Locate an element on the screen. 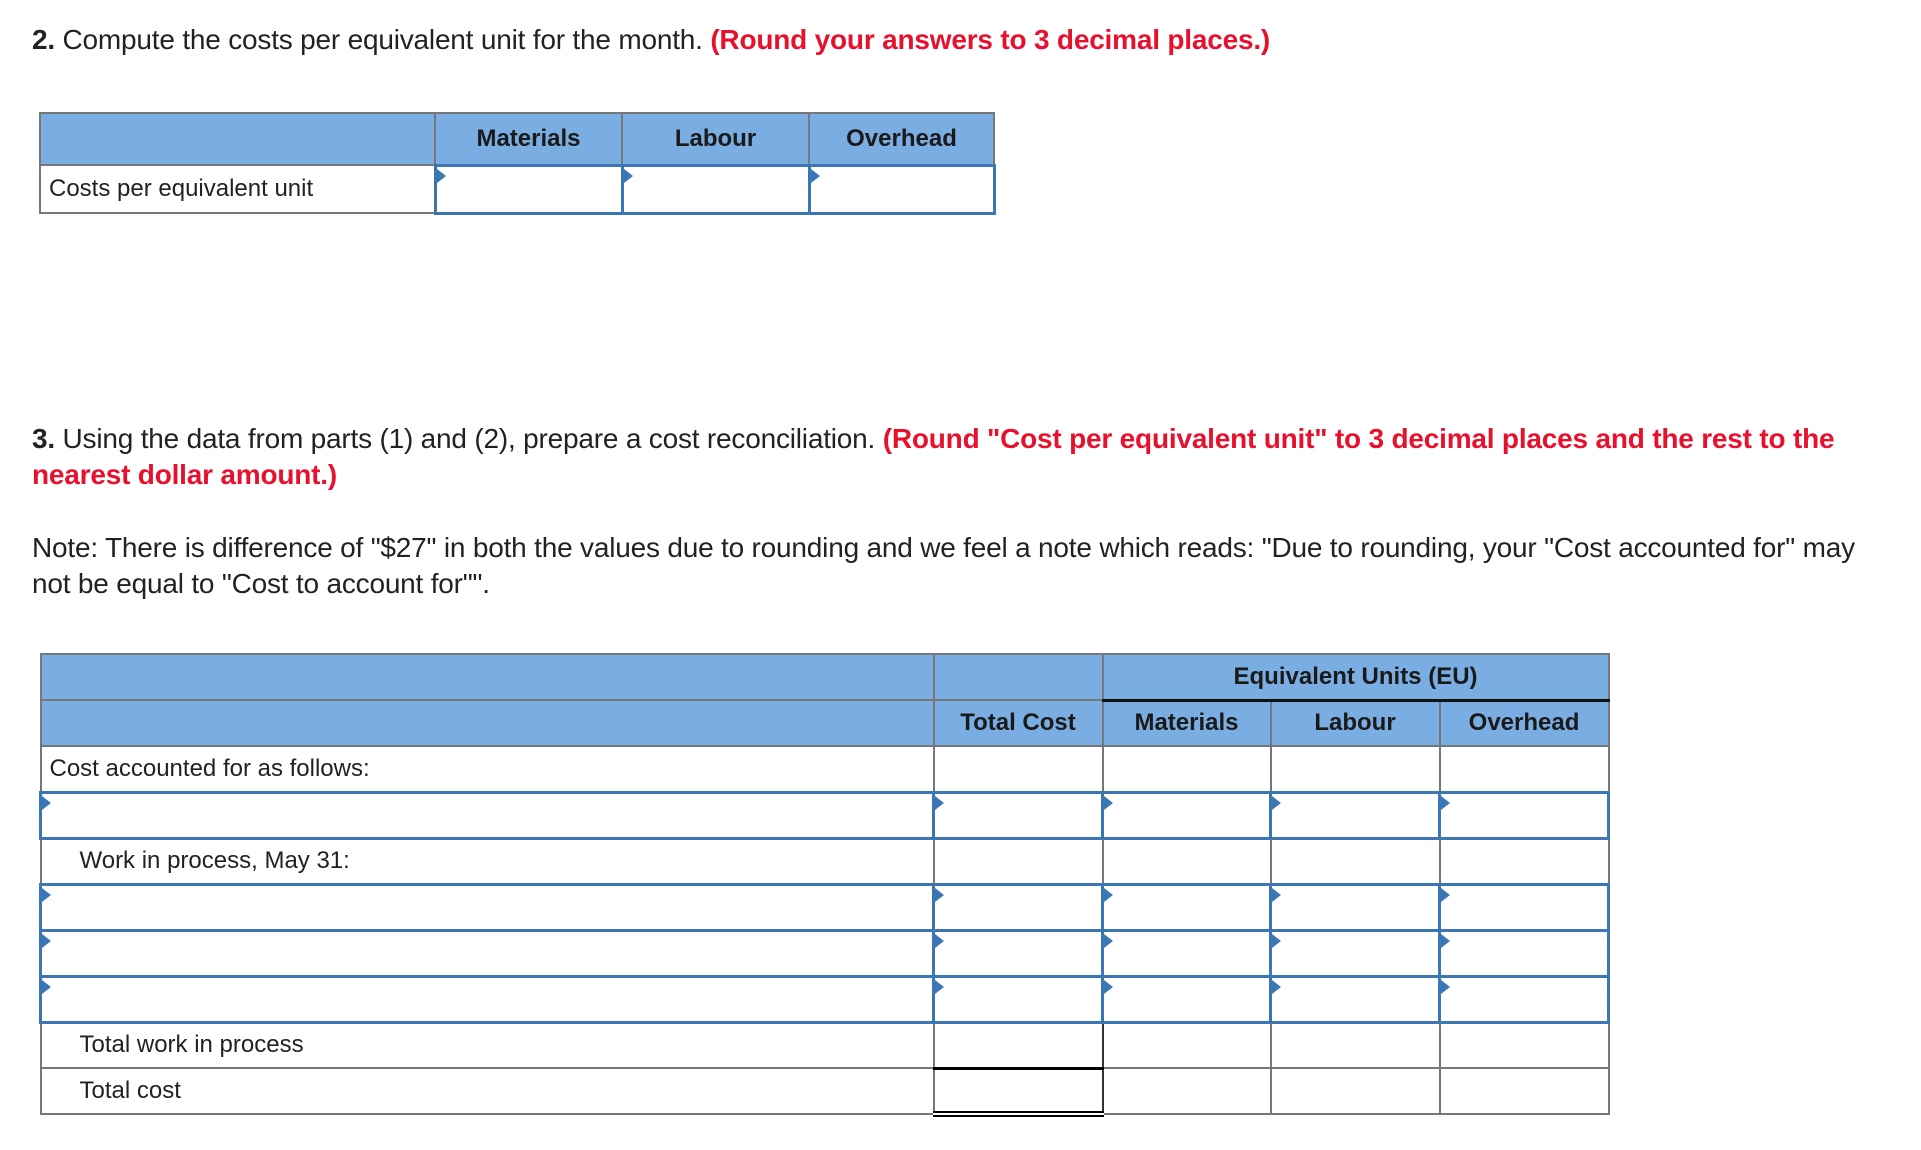  table-row: Cost accounted for as follows: is located at coordinates (824, 769).